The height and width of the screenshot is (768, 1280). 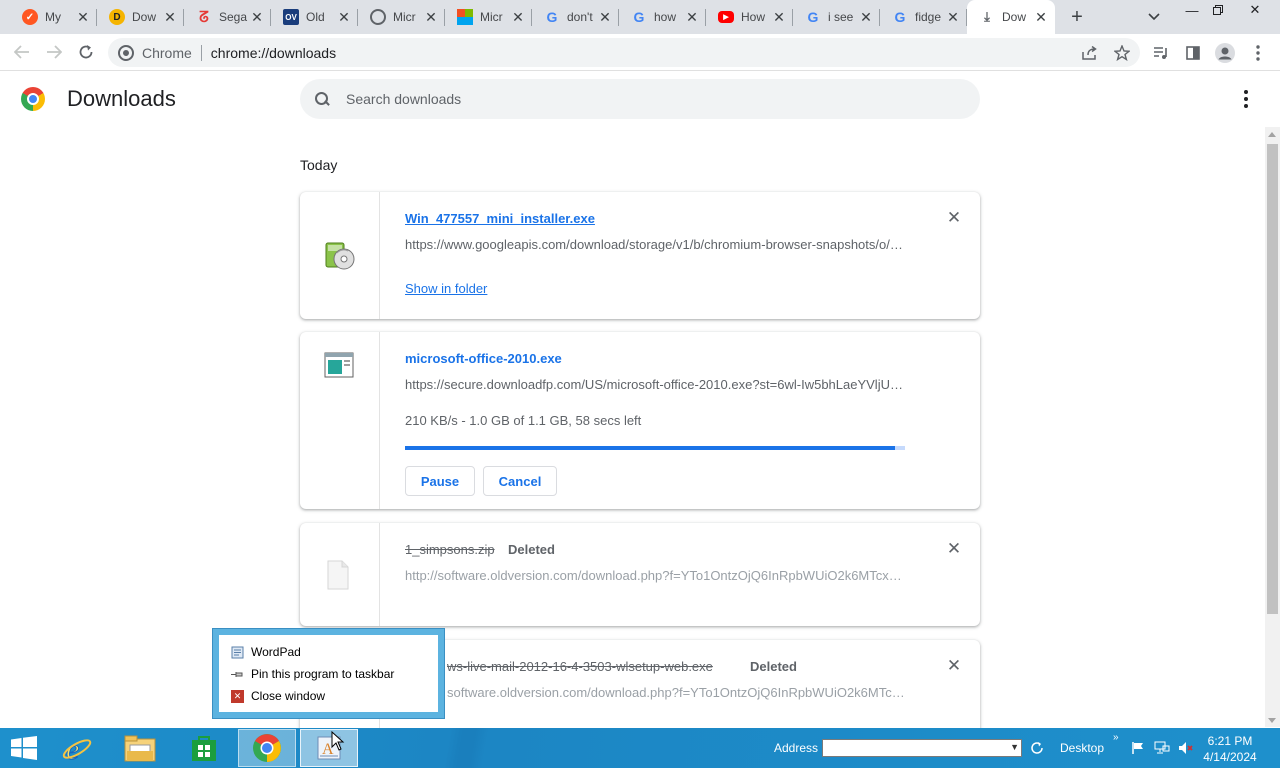 I want to click on chevron-down-icon: ▼, so click(x=1014, y=747).